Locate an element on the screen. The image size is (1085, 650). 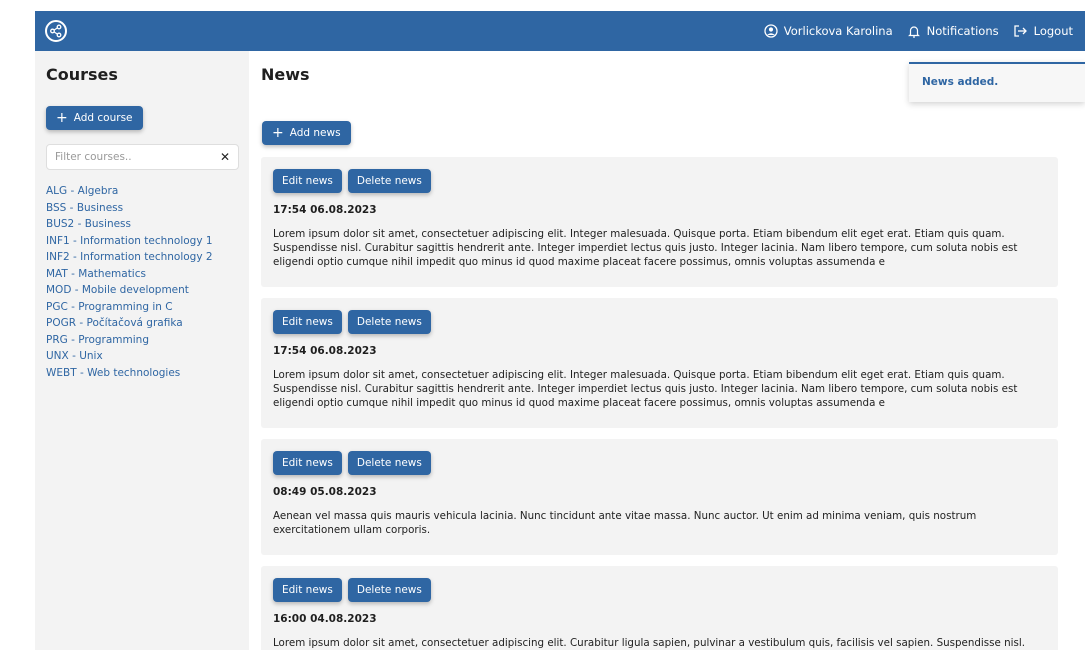
course-link: BSS - Business is located at coordinates (142, 208).